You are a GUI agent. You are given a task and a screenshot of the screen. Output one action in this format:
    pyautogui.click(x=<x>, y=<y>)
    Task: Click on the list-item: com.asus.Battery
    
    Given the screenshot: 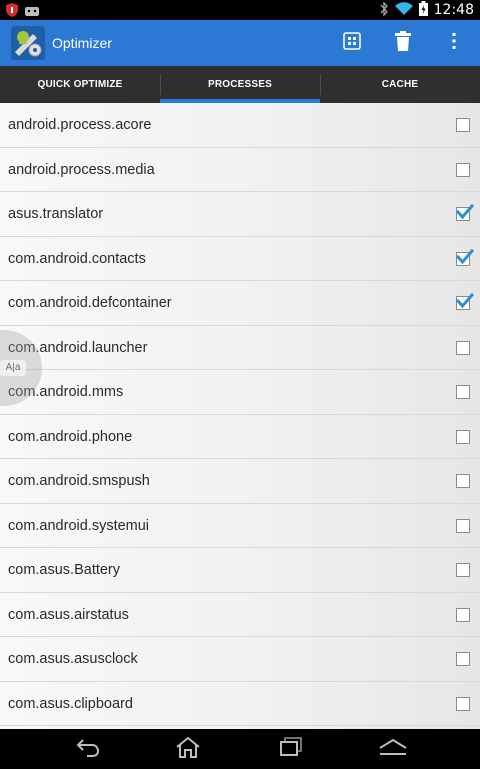 What is the action you would take?
    pyautogui.click(x=240, y=570)
    